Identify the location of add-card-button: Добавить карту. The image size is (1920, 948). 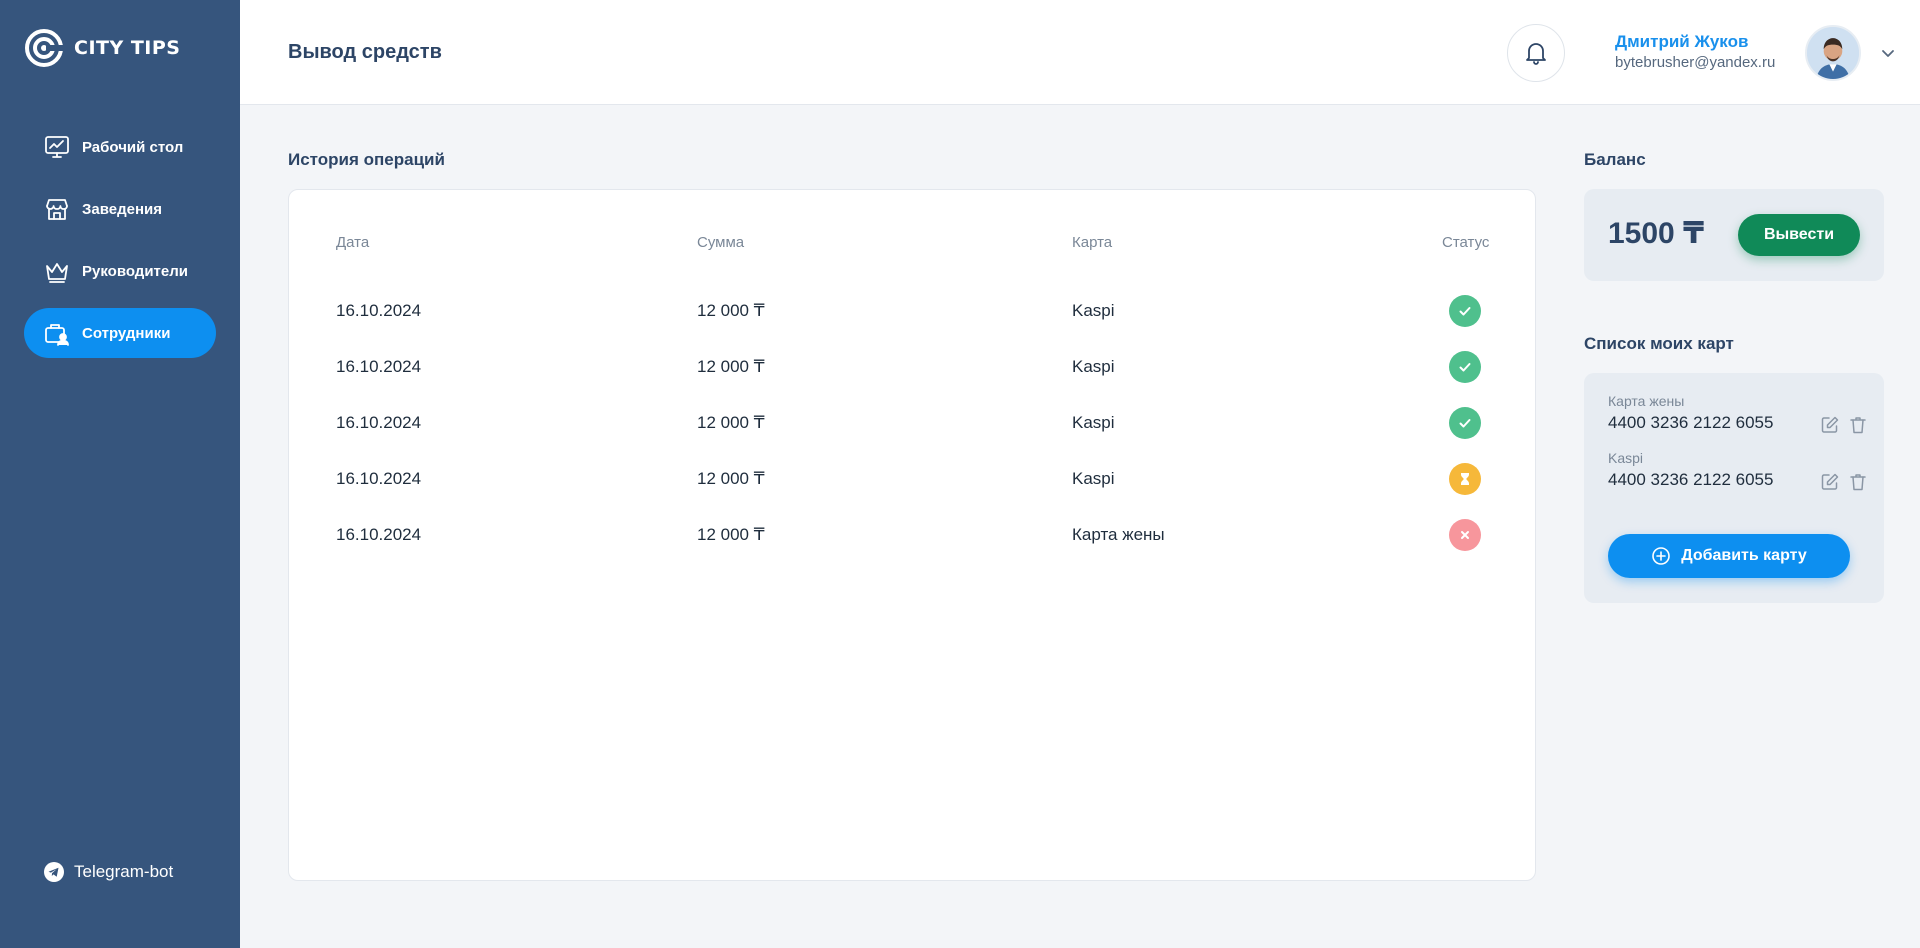
(1729, 556).